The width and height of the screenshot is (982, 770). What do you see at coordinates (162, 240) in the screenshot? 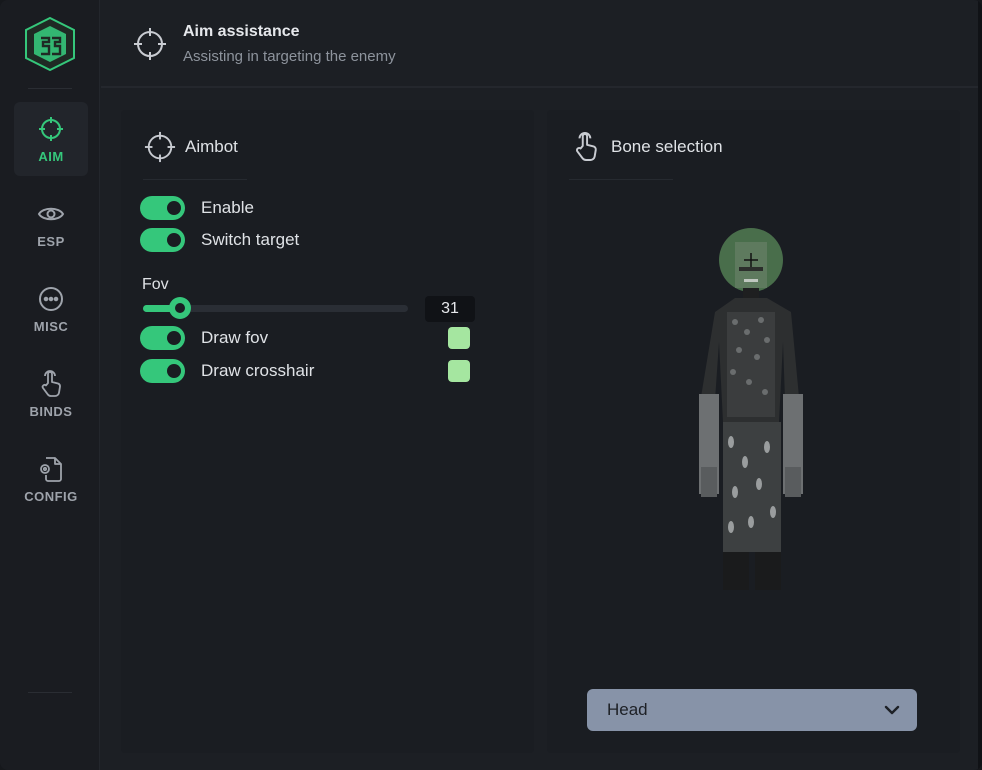
I see `switch-target-toggle` at bounding box center [162, 240].